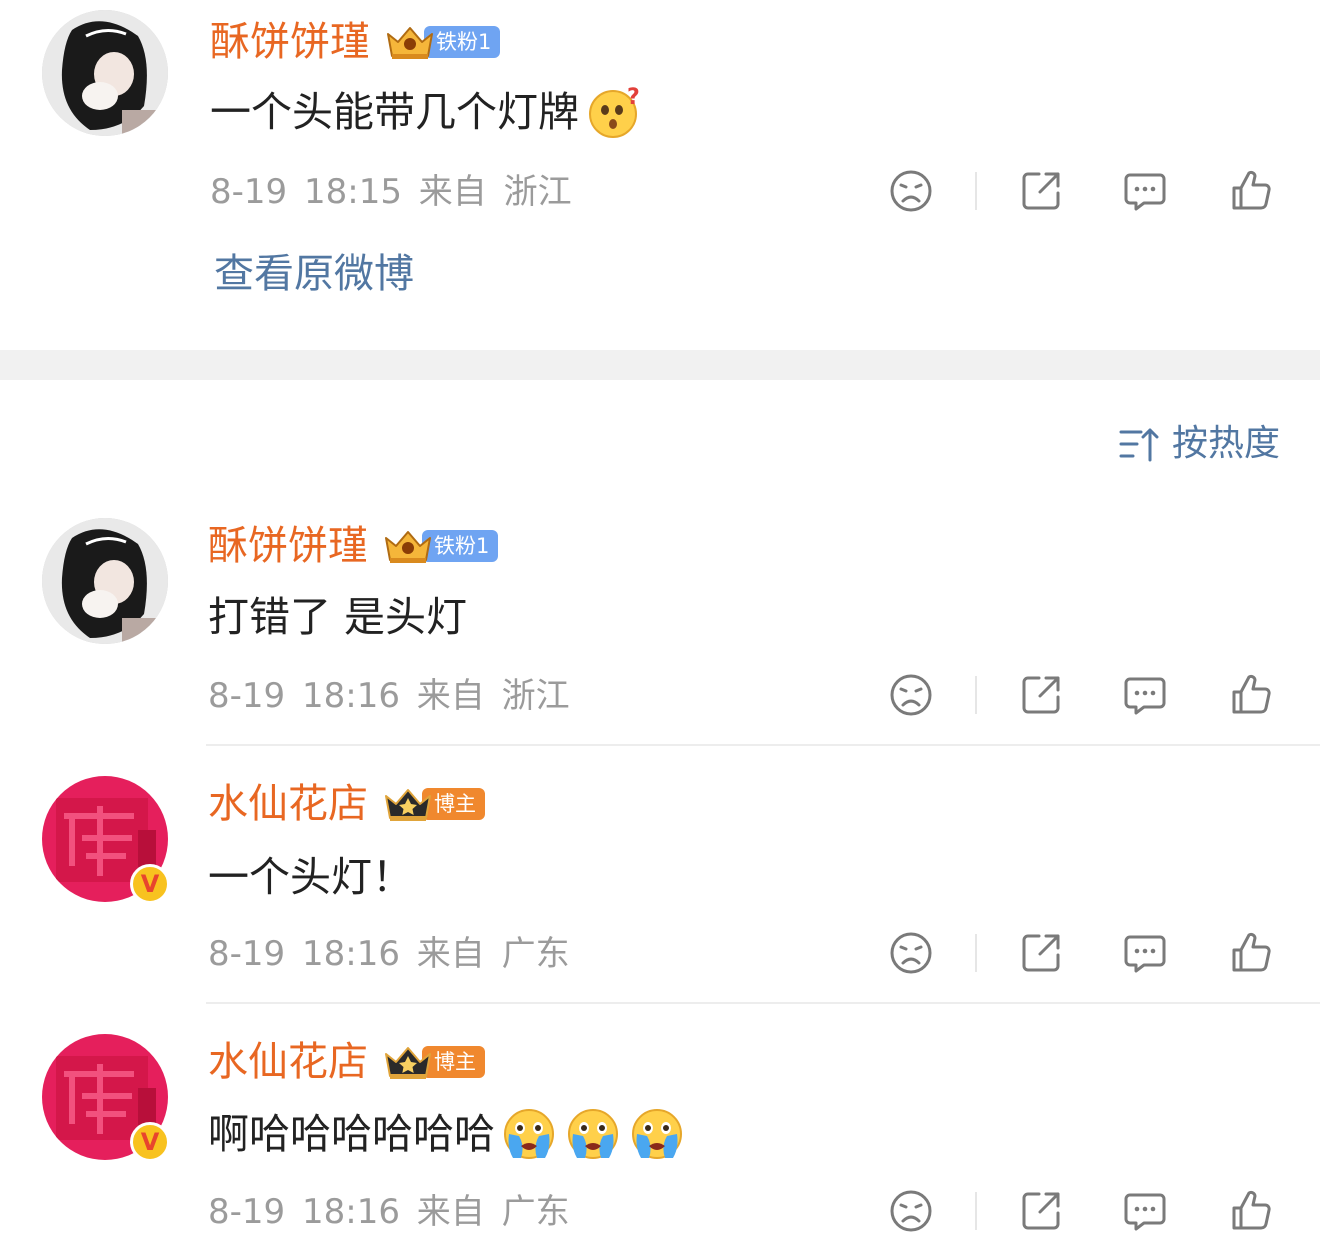  Describe the element at coordinates (351, 1134) in the screenshot. I see `reply-text: 啊哈哈哈哈哈哈` at that location.